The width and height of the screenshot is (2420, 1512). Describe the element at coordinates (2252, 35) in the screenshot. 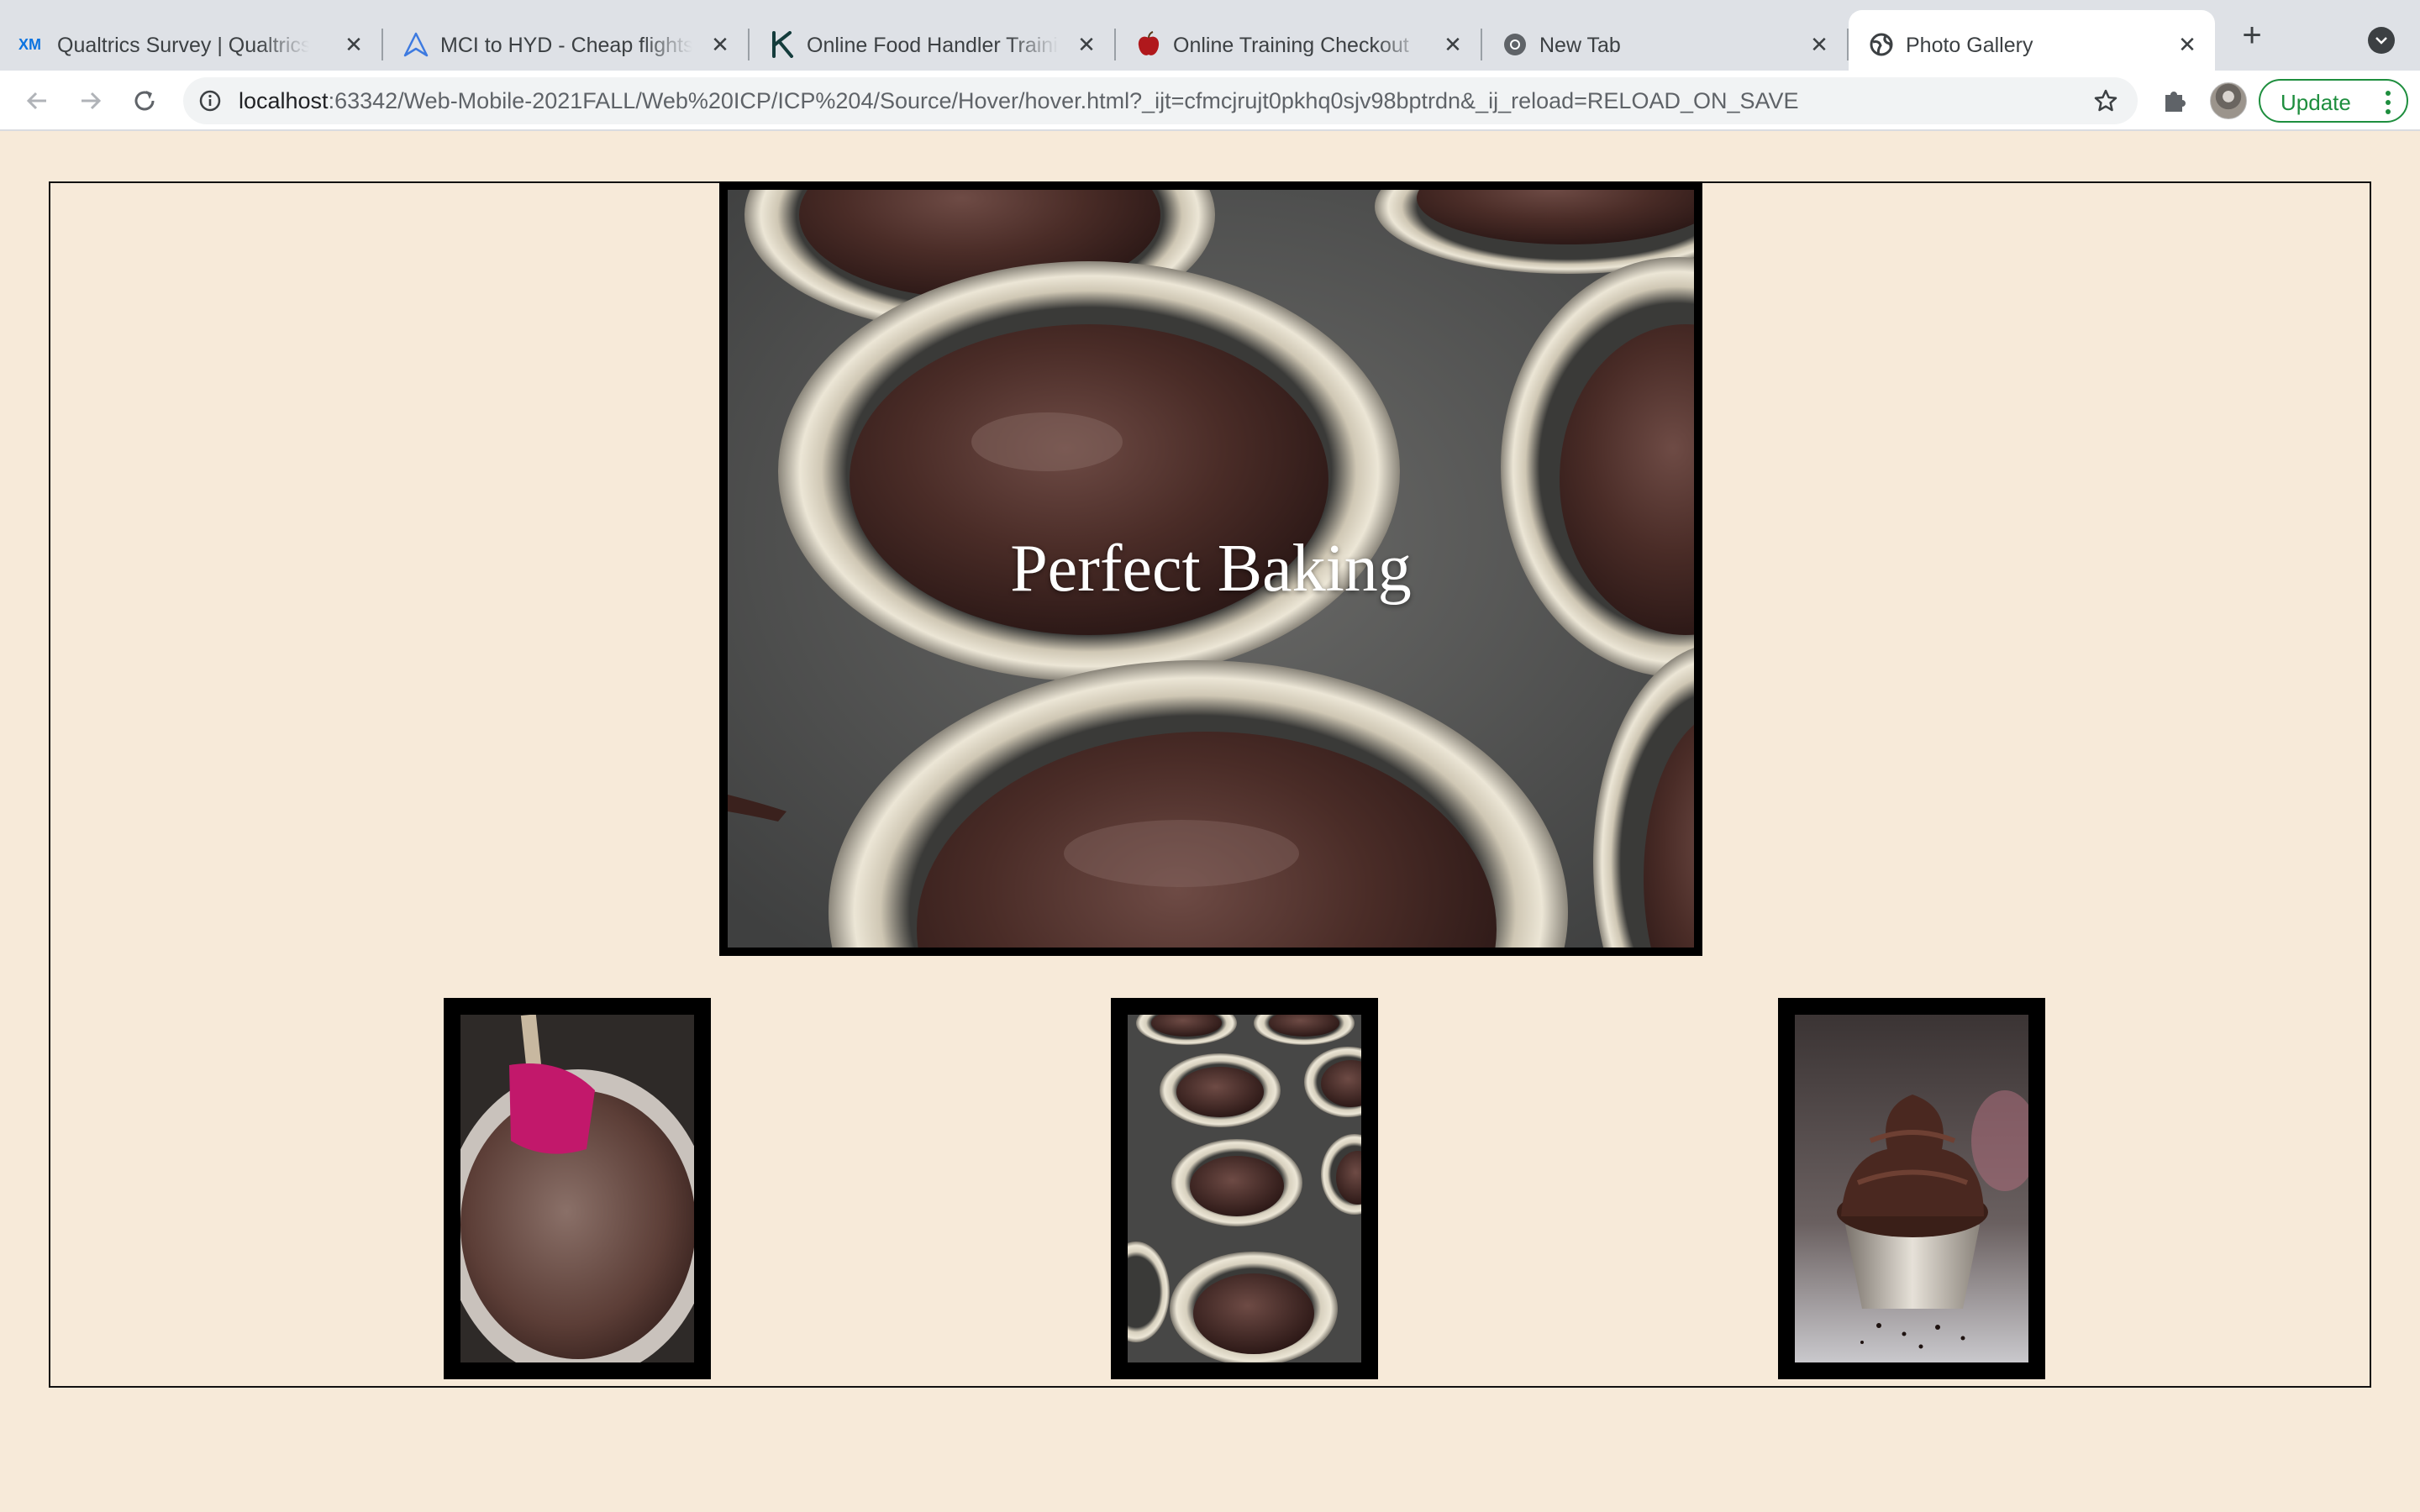

I see `new-tab-button: +` at that location.